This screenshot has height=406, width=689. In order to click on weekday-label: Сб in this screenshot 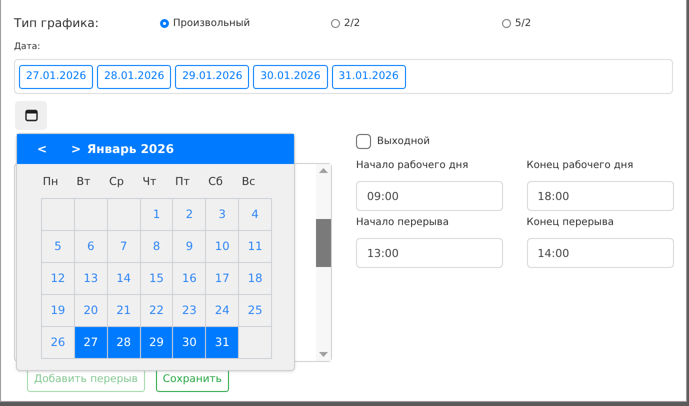, I will do `click(215, 182)`.